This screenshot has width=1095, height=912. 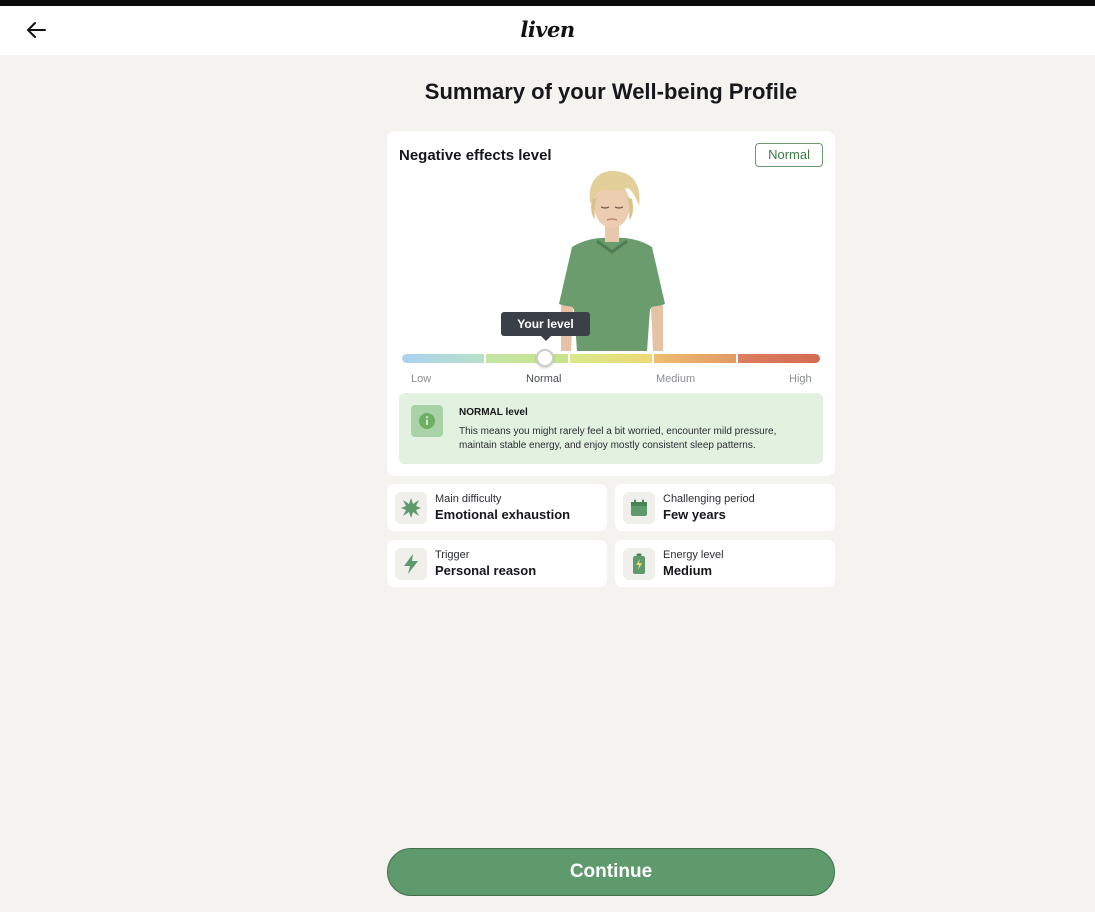 I want to click on stat-label: Main difficulty, so click(x=468, y=499).